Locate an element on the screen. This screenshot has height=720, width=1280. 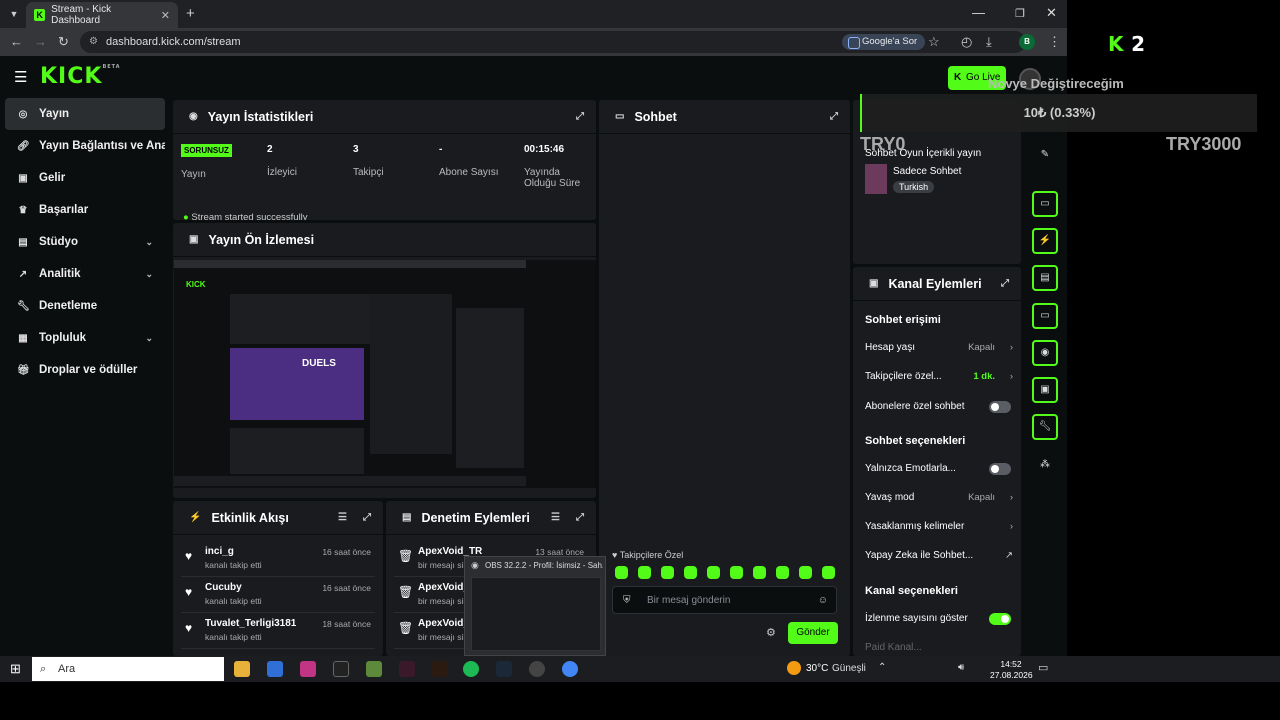
google-ask-button: Google'a Sor is located at coordinates (884, 42).